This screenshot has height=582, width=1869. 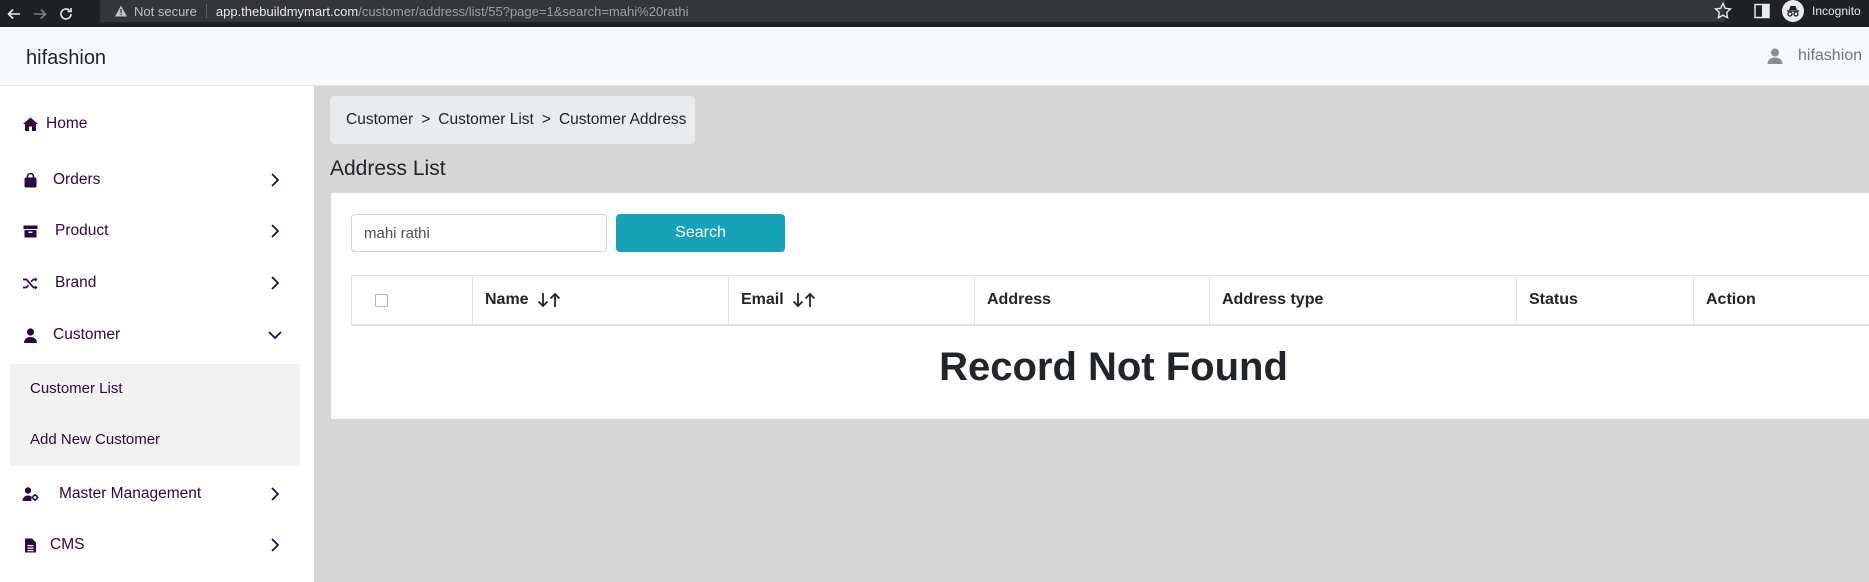 What do you see at coordinates (934, 56) in the screenshot?
I see `top-navbar: hifashion hifashion` at bounding box center [934, 56].